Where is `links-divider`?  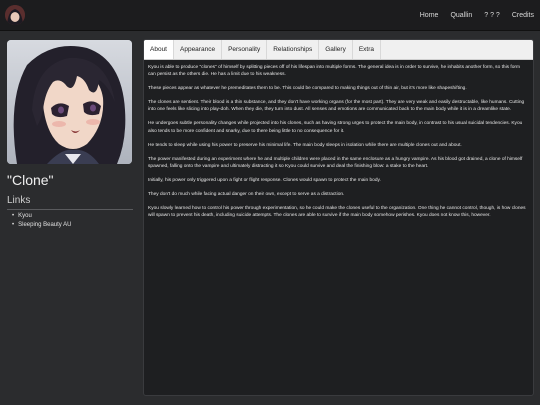
links-divider is located at coordinates (70, 209).